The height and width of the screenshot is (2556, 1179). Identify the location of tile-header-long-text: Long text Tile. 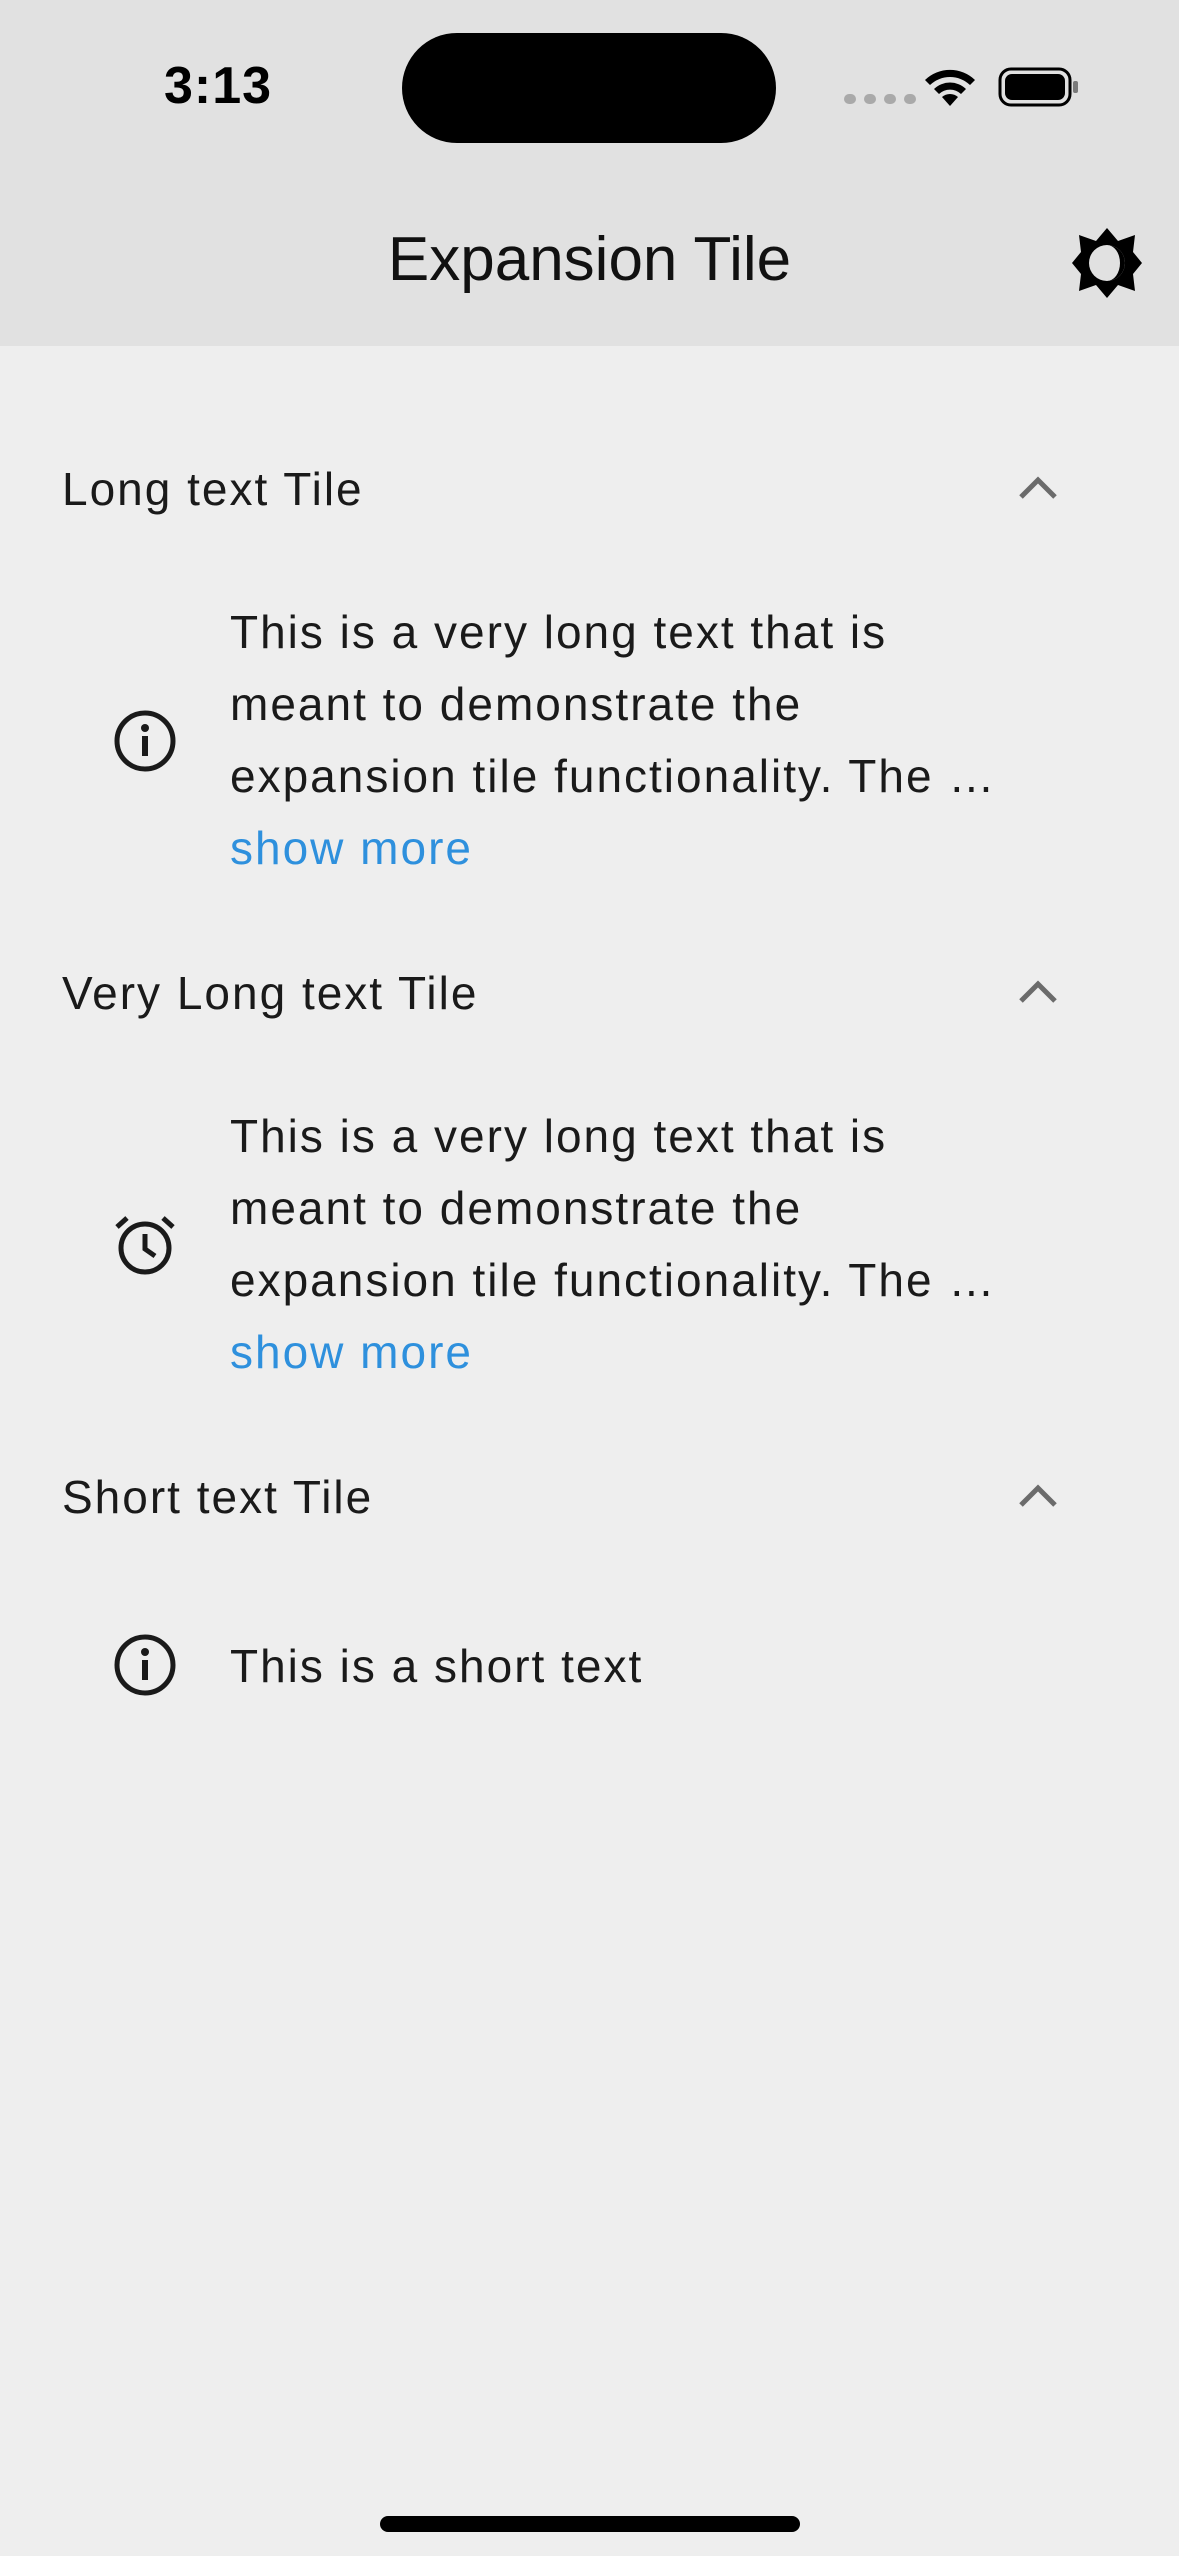
(589, 489).